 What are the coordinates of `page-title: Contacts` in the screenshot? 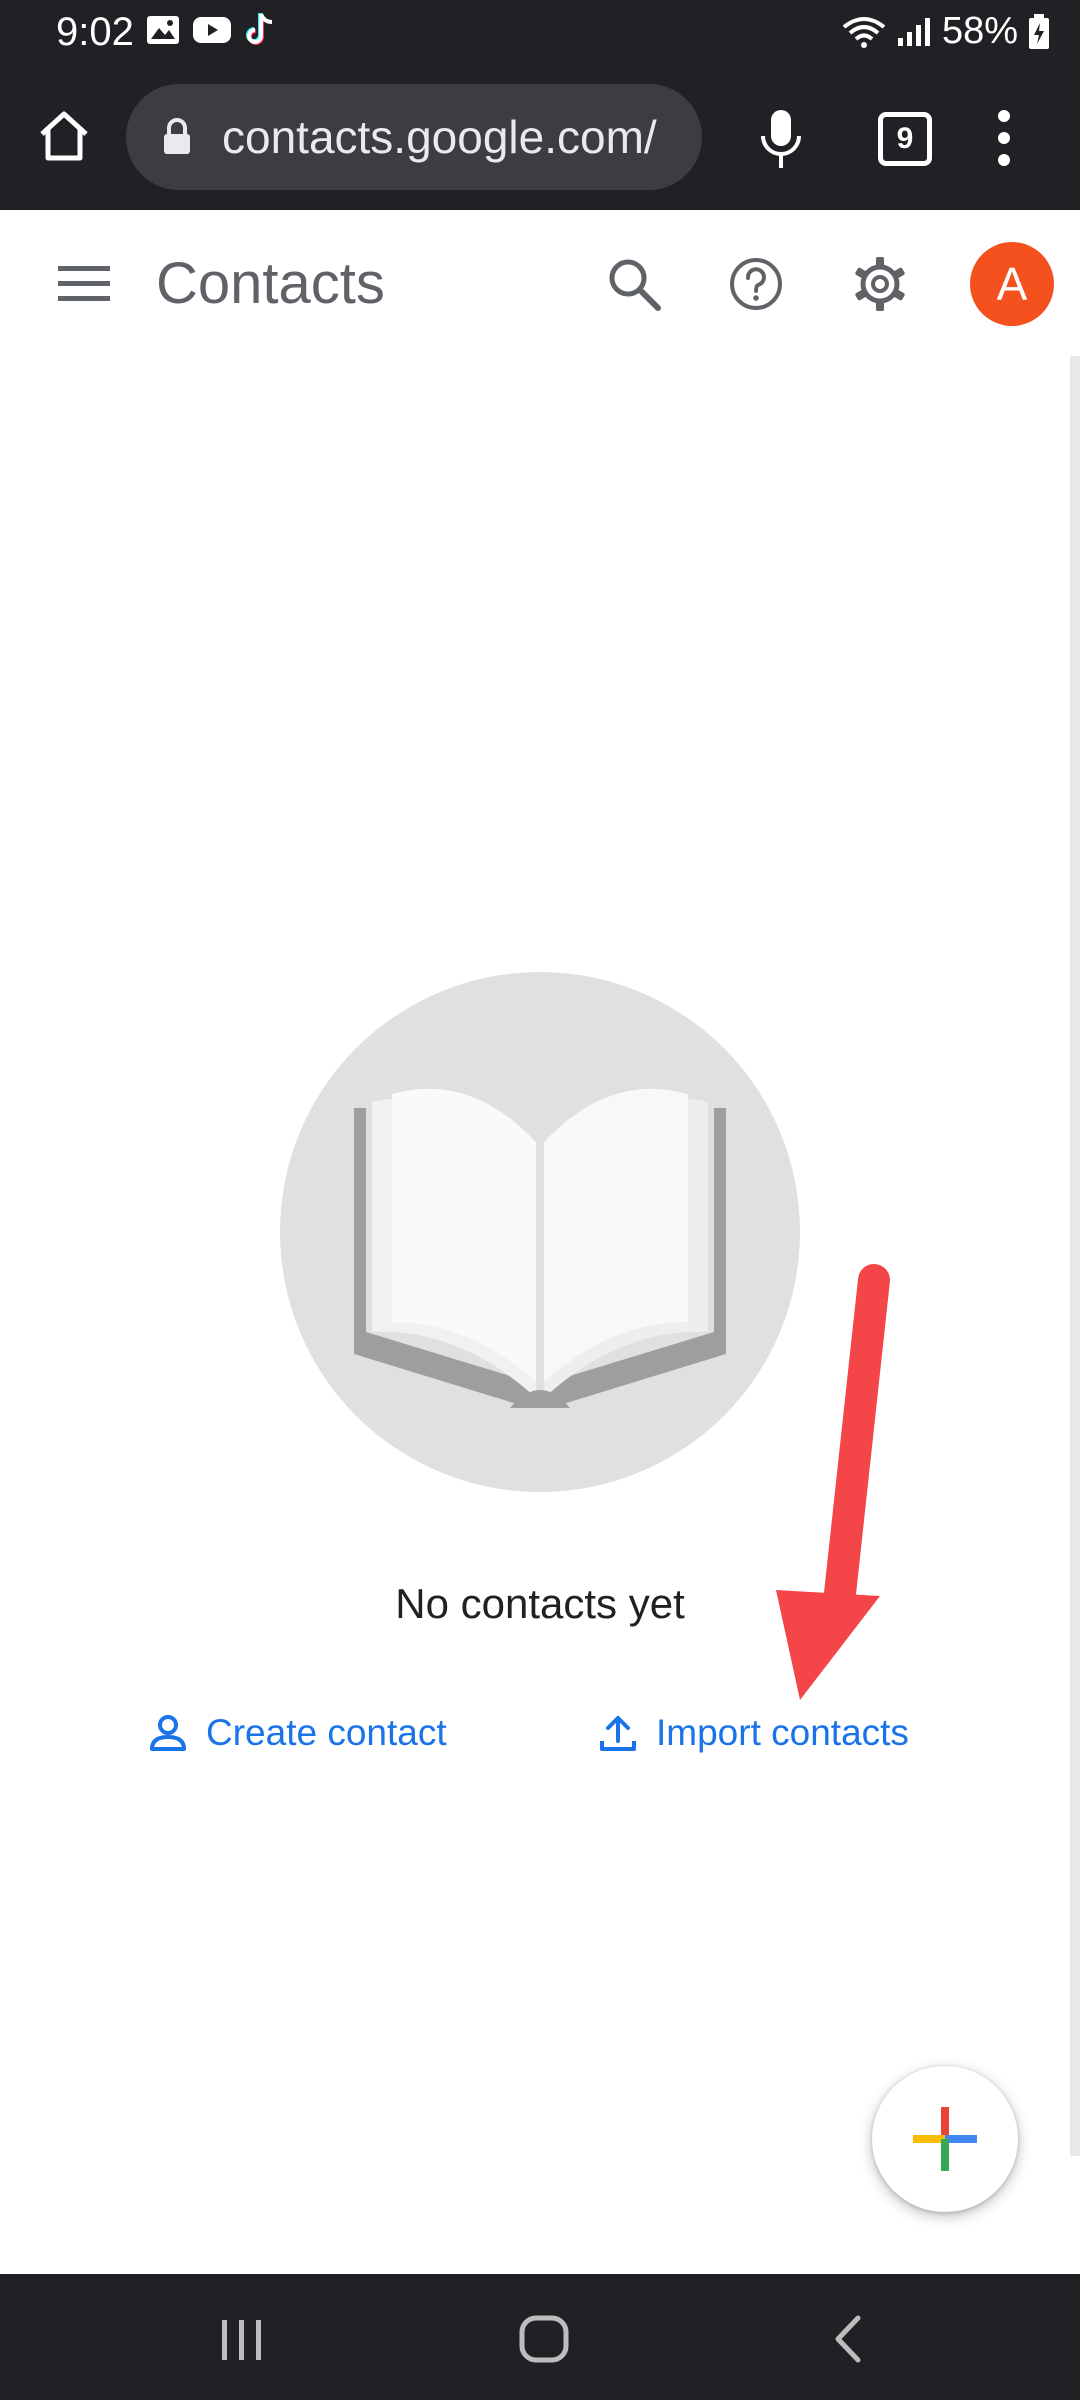 It's located at (270, 283).